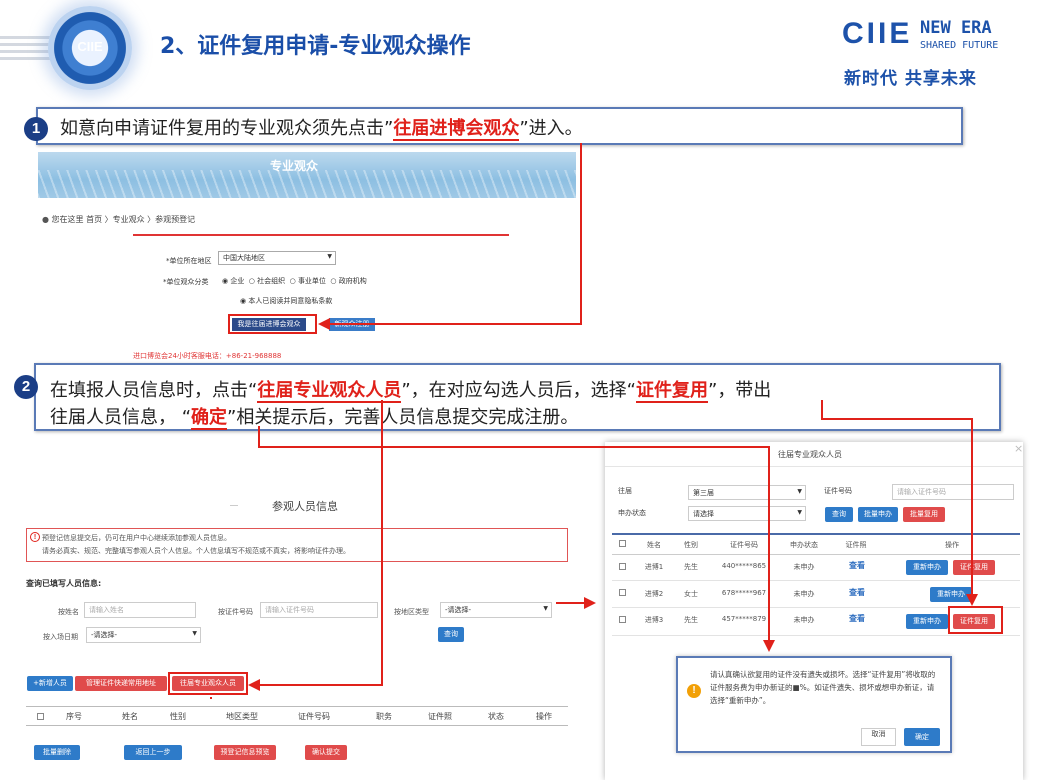  I want to click on radio-checked-icon: ◉, so click(243, 301).